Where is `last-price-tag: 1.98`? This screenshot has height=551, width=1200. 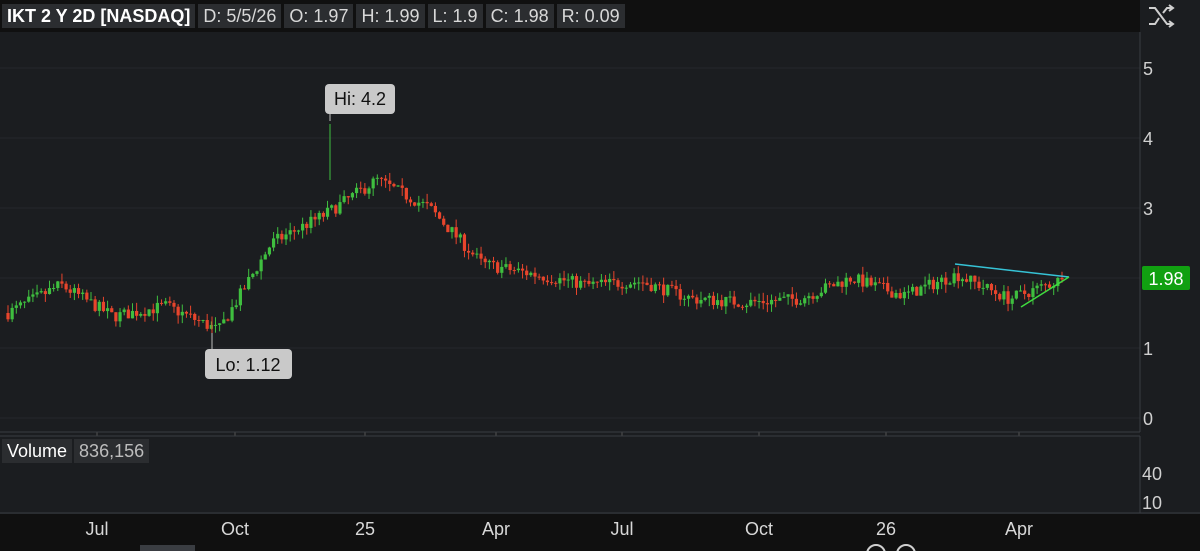 last-price-tag: 1.98 is located at coordinates (1166, 278).